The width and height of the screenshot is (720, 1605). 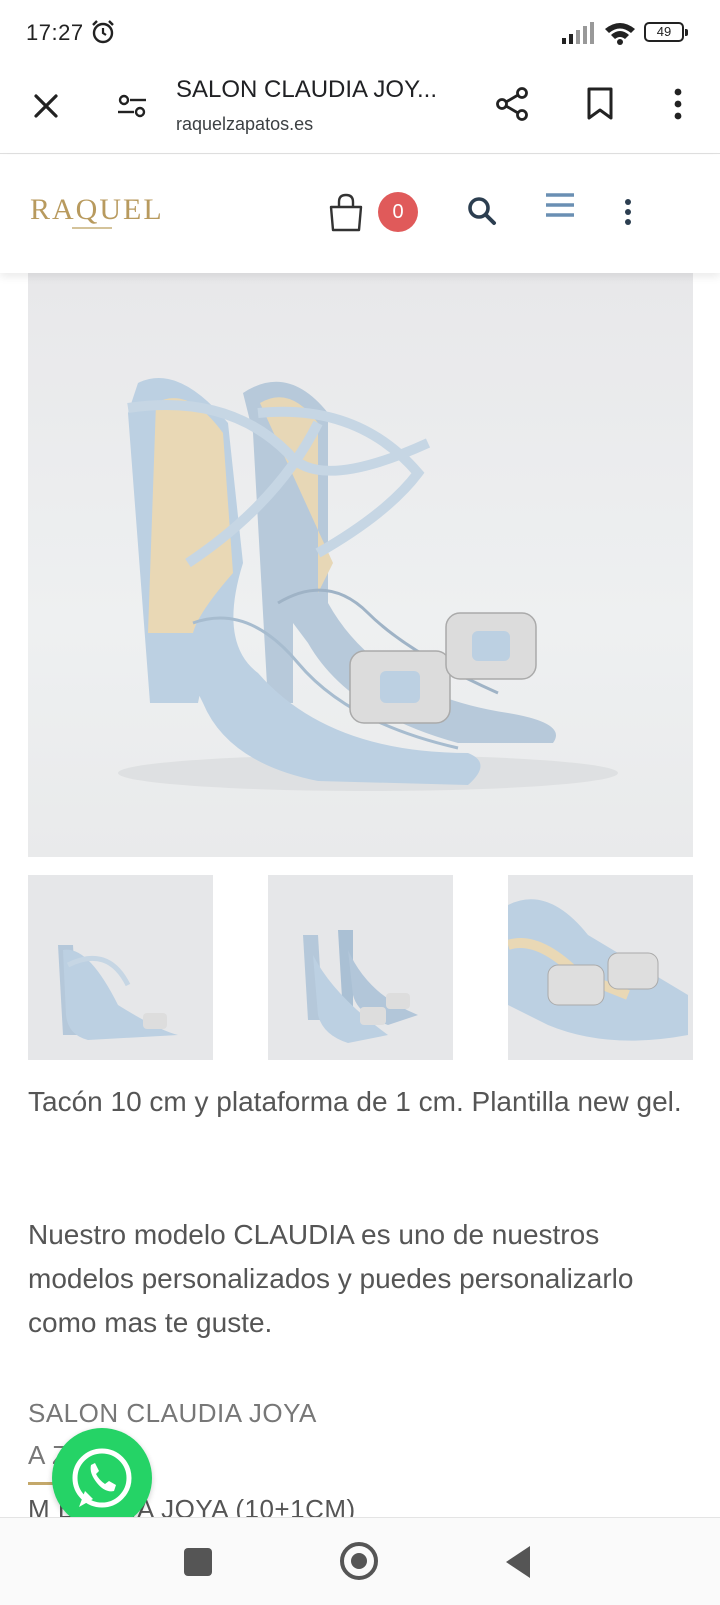 What do you see at coordinates (628, 212) in the screenshot?
I see `site-more-icon` at bounding box center [628, 212].